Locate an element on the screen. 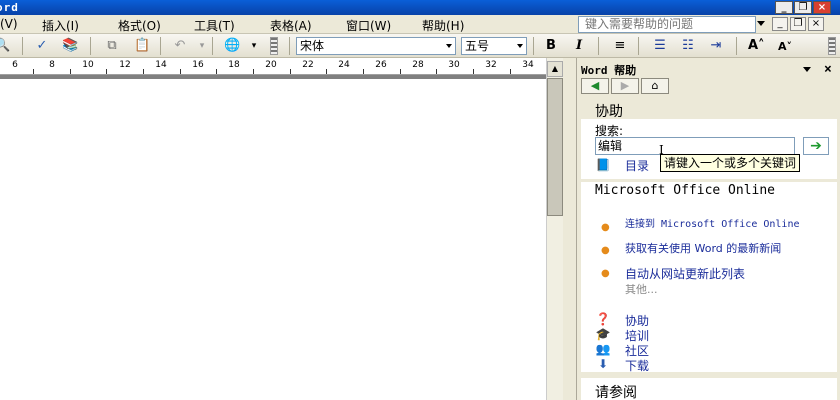  font-name-select: 宋体 is located at coordinates (376, 46).